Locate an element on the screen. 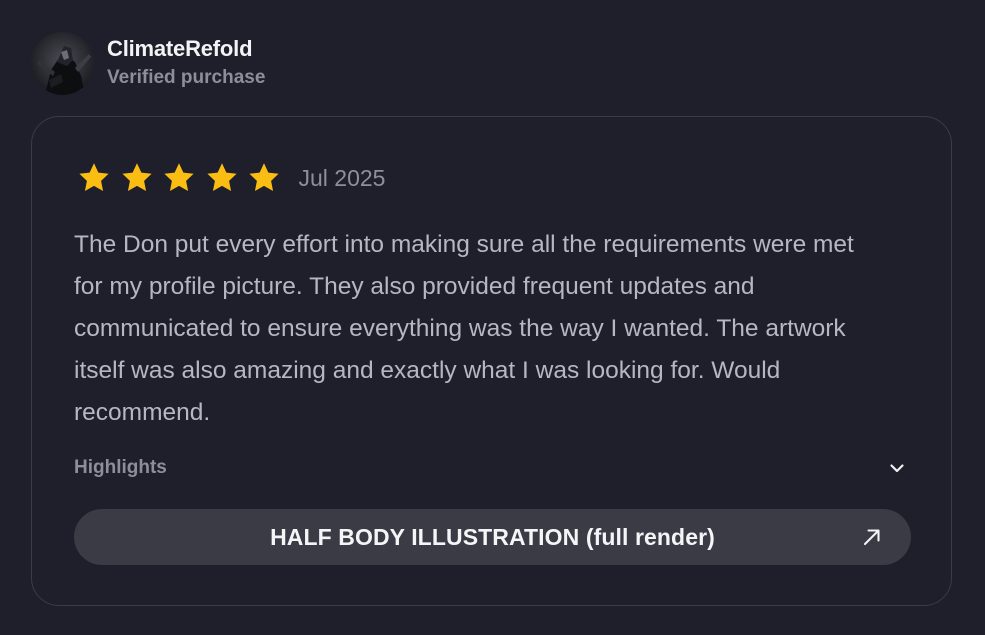 Image resolution: width=985 pixels, height=635 pixels. service-link-button: HALF BODY ILLUSTRATION (full render) is located at coordinates (492, 537).